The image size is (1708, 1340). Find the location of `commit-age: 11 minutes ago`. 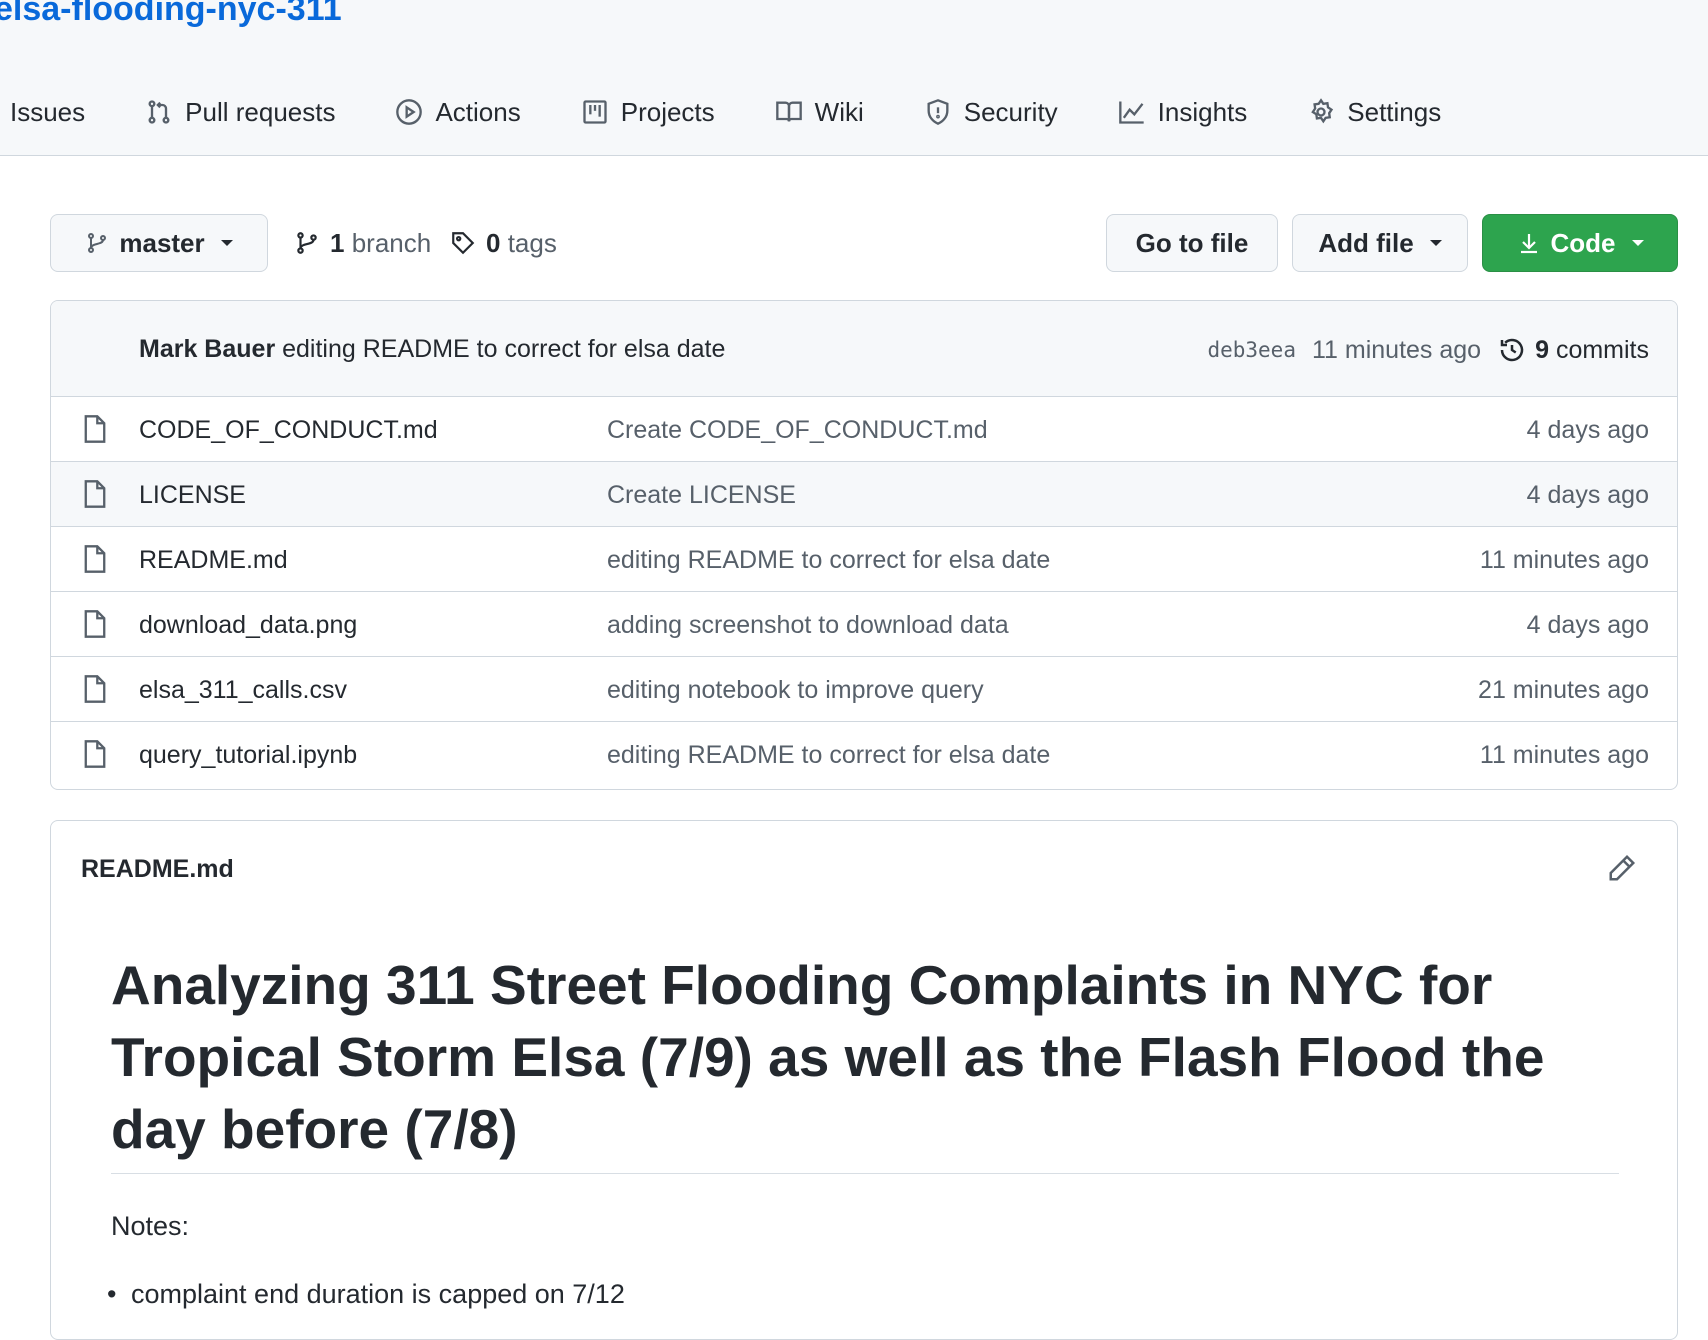

commit-age: 11 minutes ago is located at coordinates (1396, 349).